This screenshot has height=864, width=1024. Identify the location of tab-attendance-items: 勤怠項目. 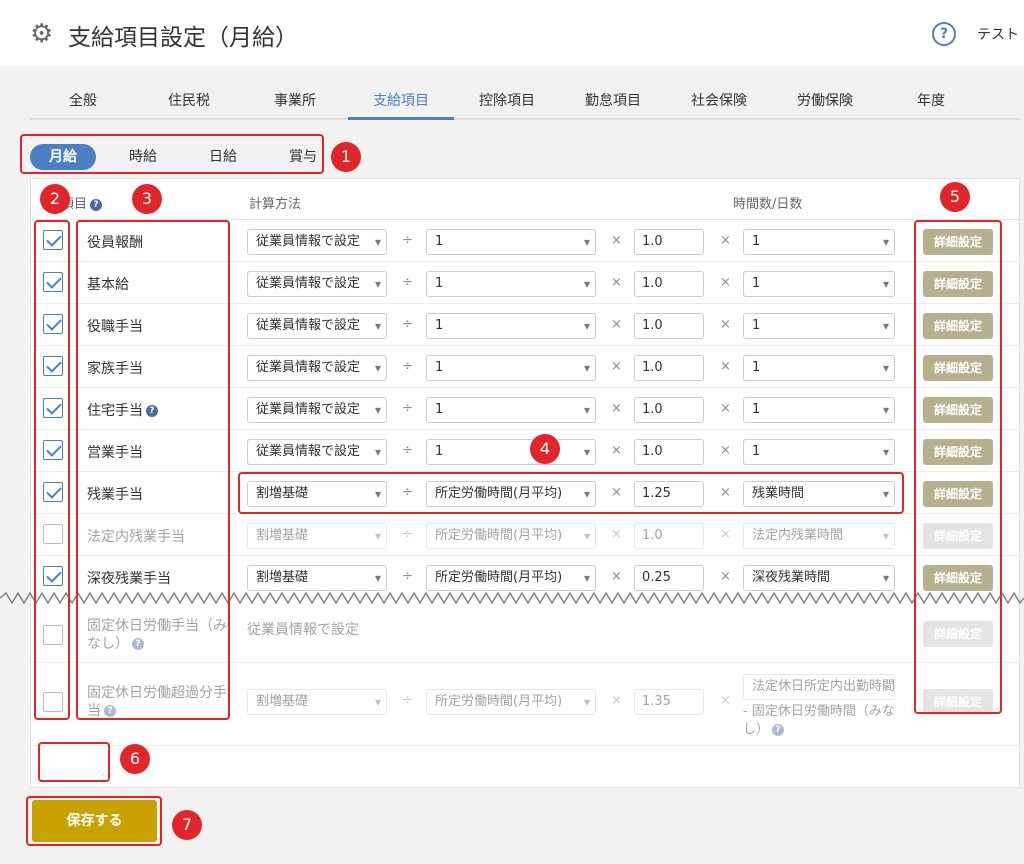
(613, 101).